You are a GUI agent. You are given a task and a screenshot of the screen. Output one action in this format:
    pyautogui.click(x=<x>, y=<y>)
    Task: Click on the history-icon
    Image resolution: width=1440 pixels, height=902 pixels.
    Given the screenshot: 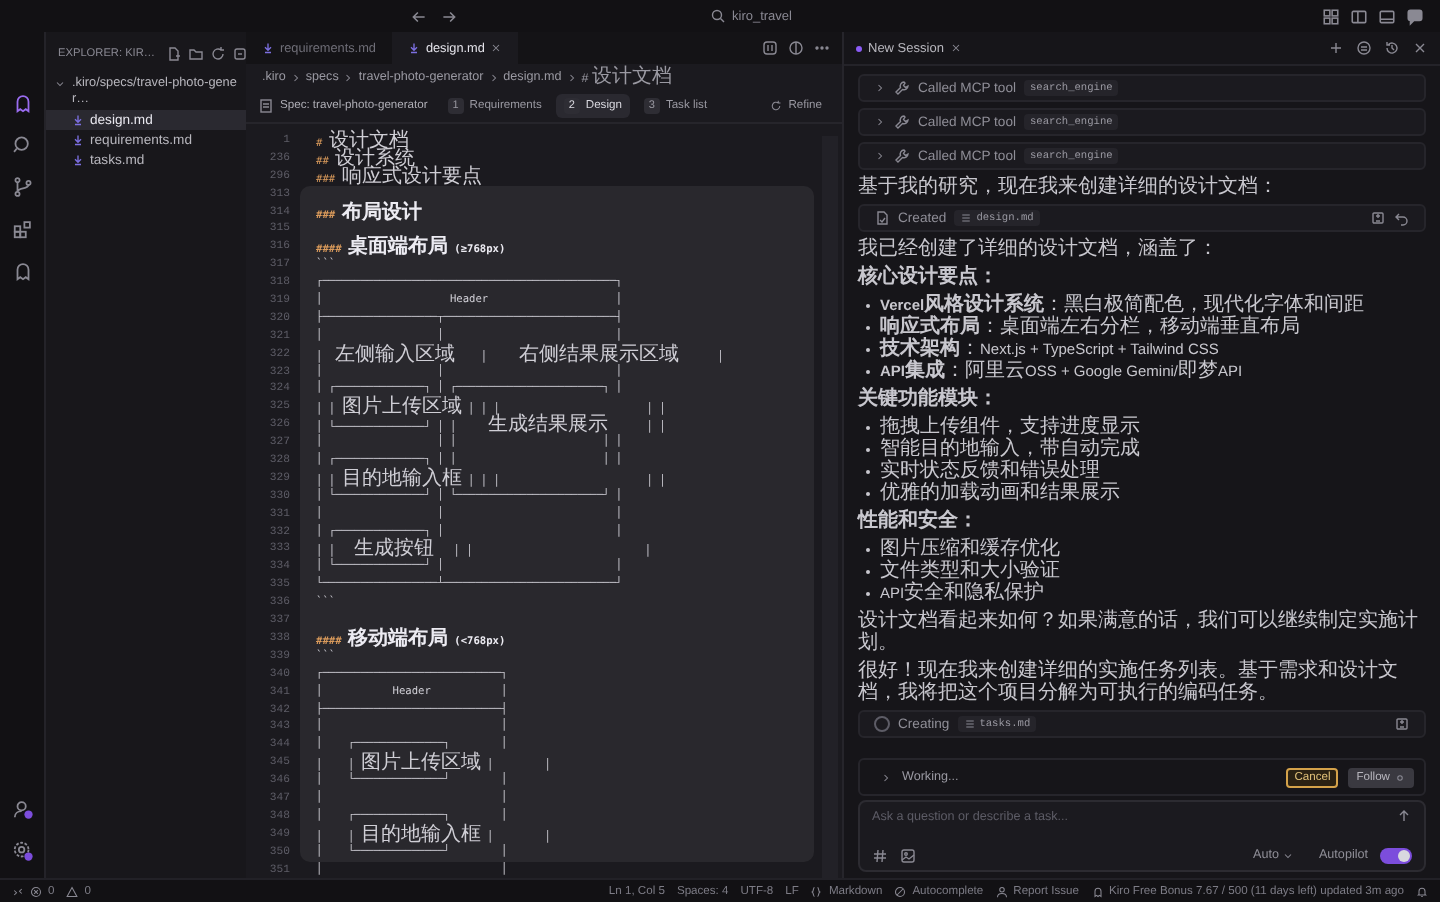 What is the action you would take?
    pyautogui.click(x=1392, y=48)
    